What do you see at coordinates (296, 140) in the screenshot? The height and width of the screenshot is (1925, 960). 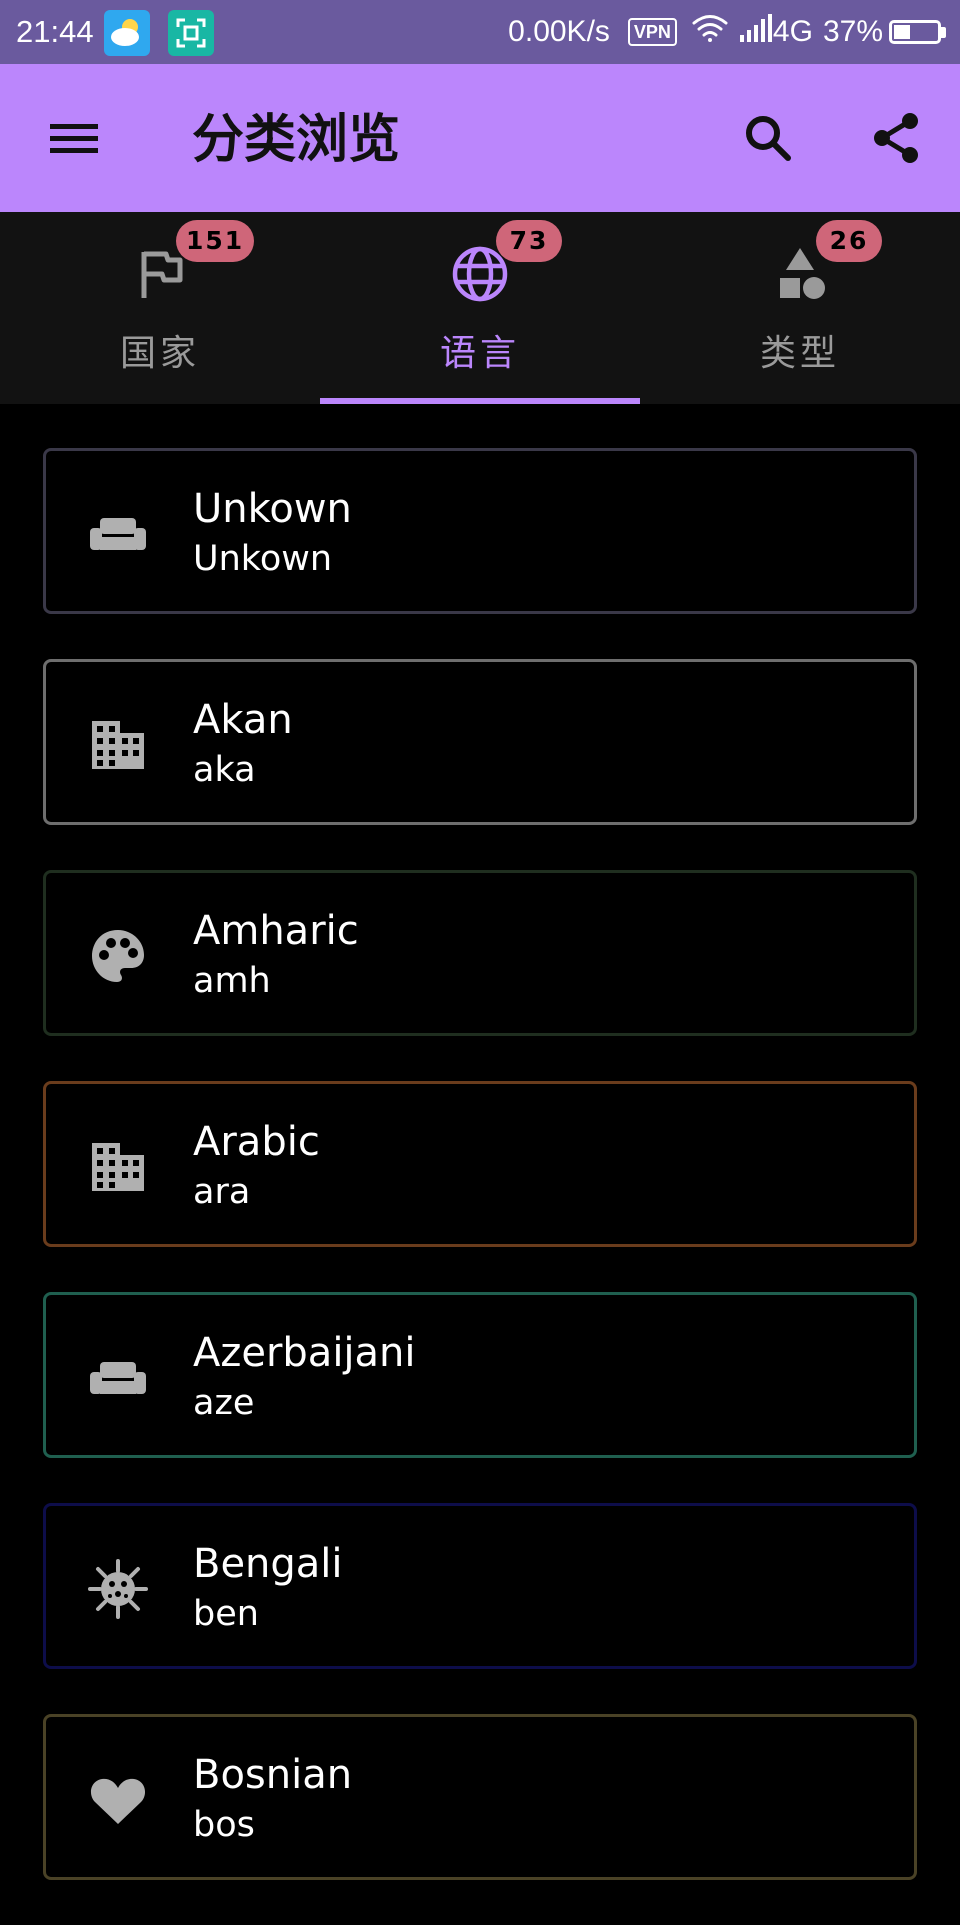 I see `page-title: 分类浏览` at bounding box center [296, 140].